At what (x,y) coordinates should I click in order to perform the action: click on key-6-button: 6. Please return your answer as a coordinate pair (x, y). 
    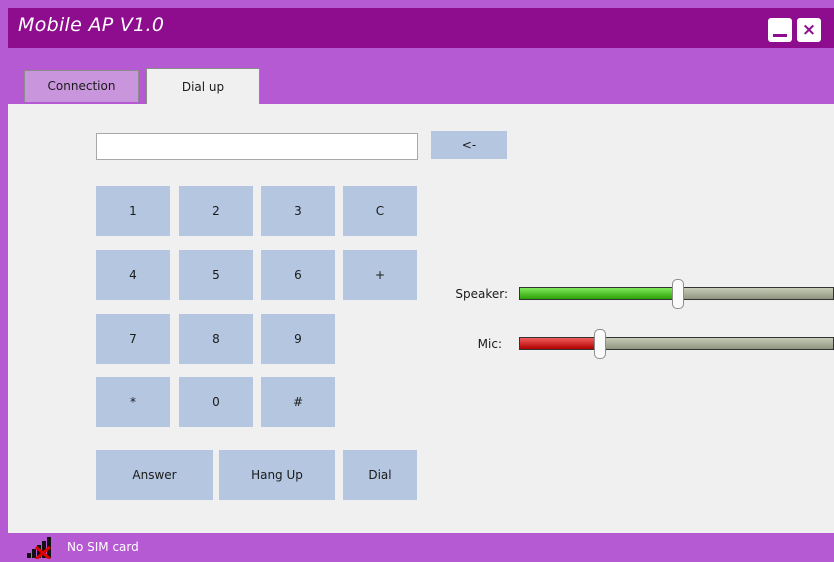
    Looking at the image, I should click on (298, 275).